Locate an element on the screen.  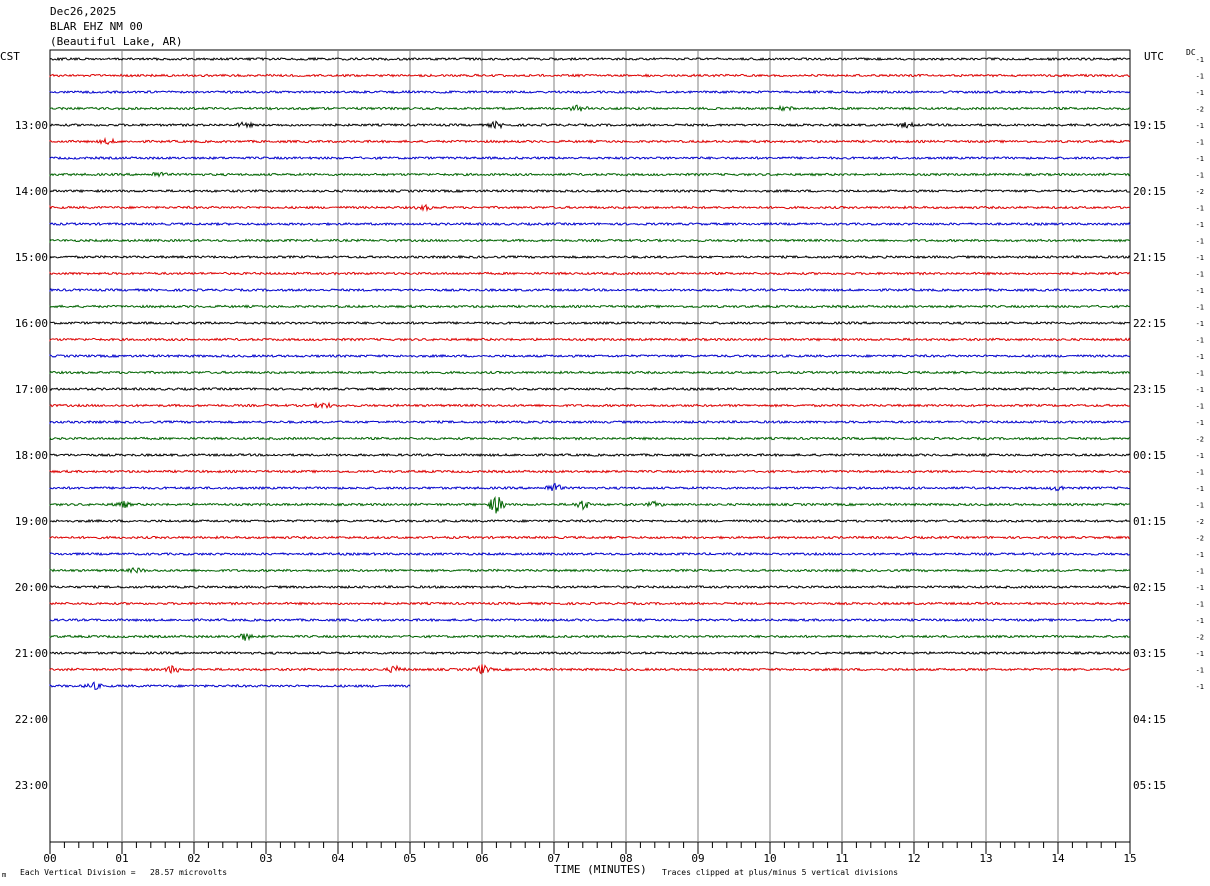
x-tick-label: 14 is located at coordinates (1058, 858).